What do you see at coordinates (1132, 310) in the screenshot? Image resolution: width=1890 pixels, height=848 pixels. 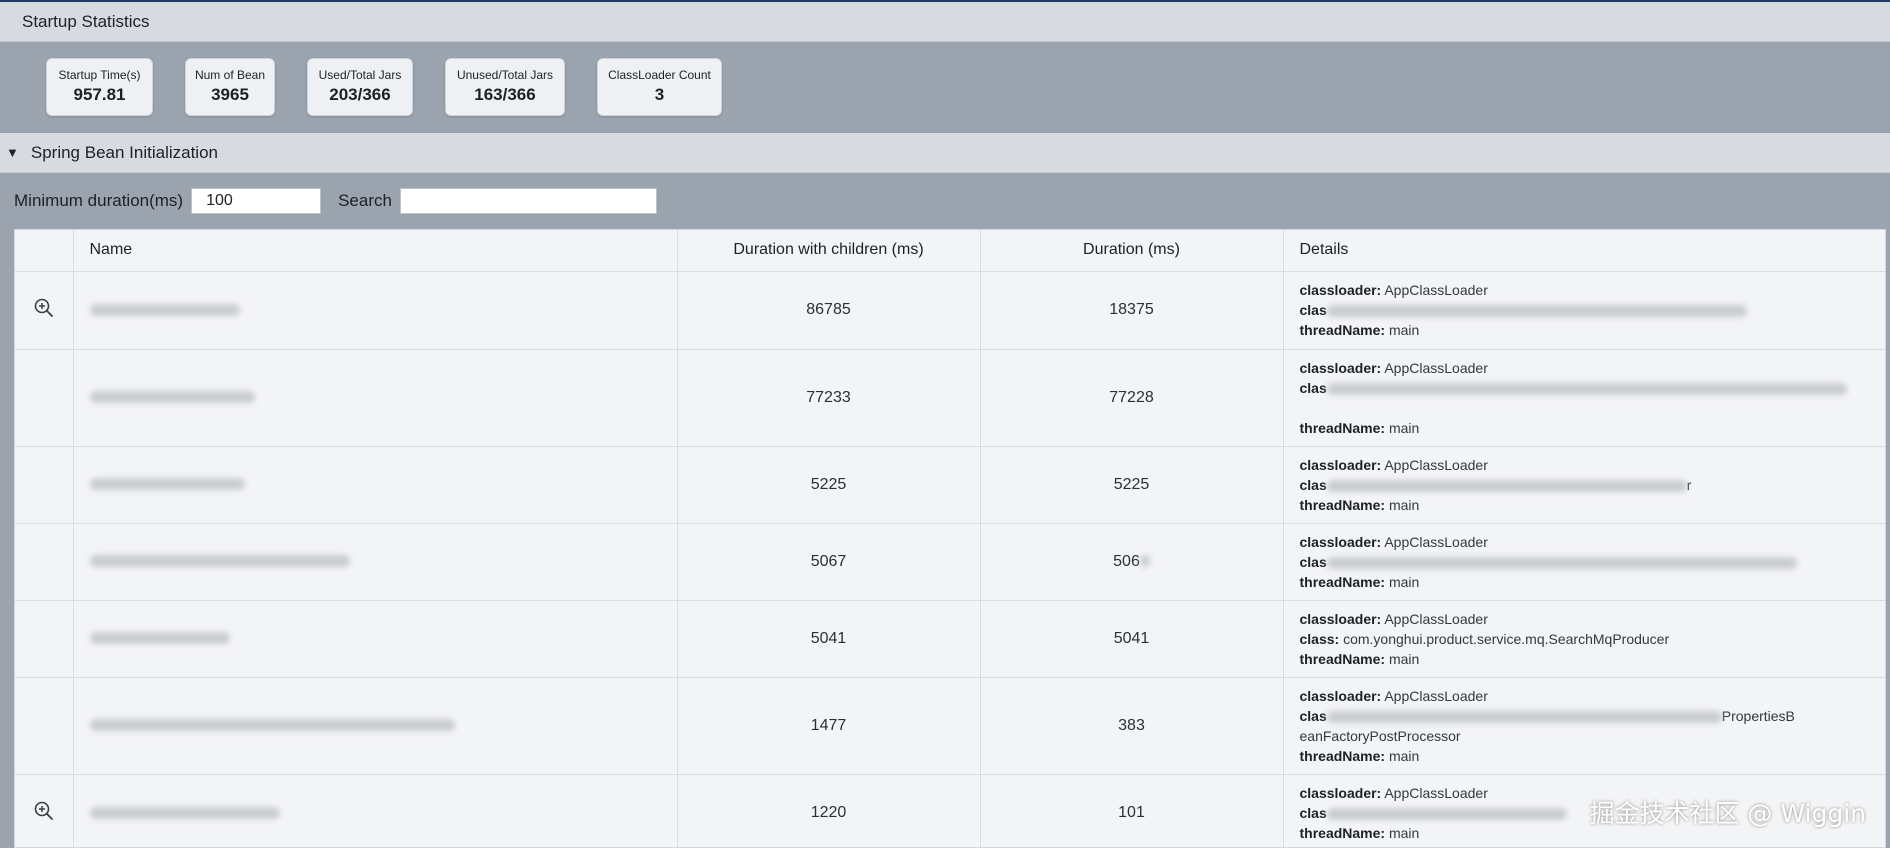 I see `duration-cell: 18375` at bounding box center [1132, 310].